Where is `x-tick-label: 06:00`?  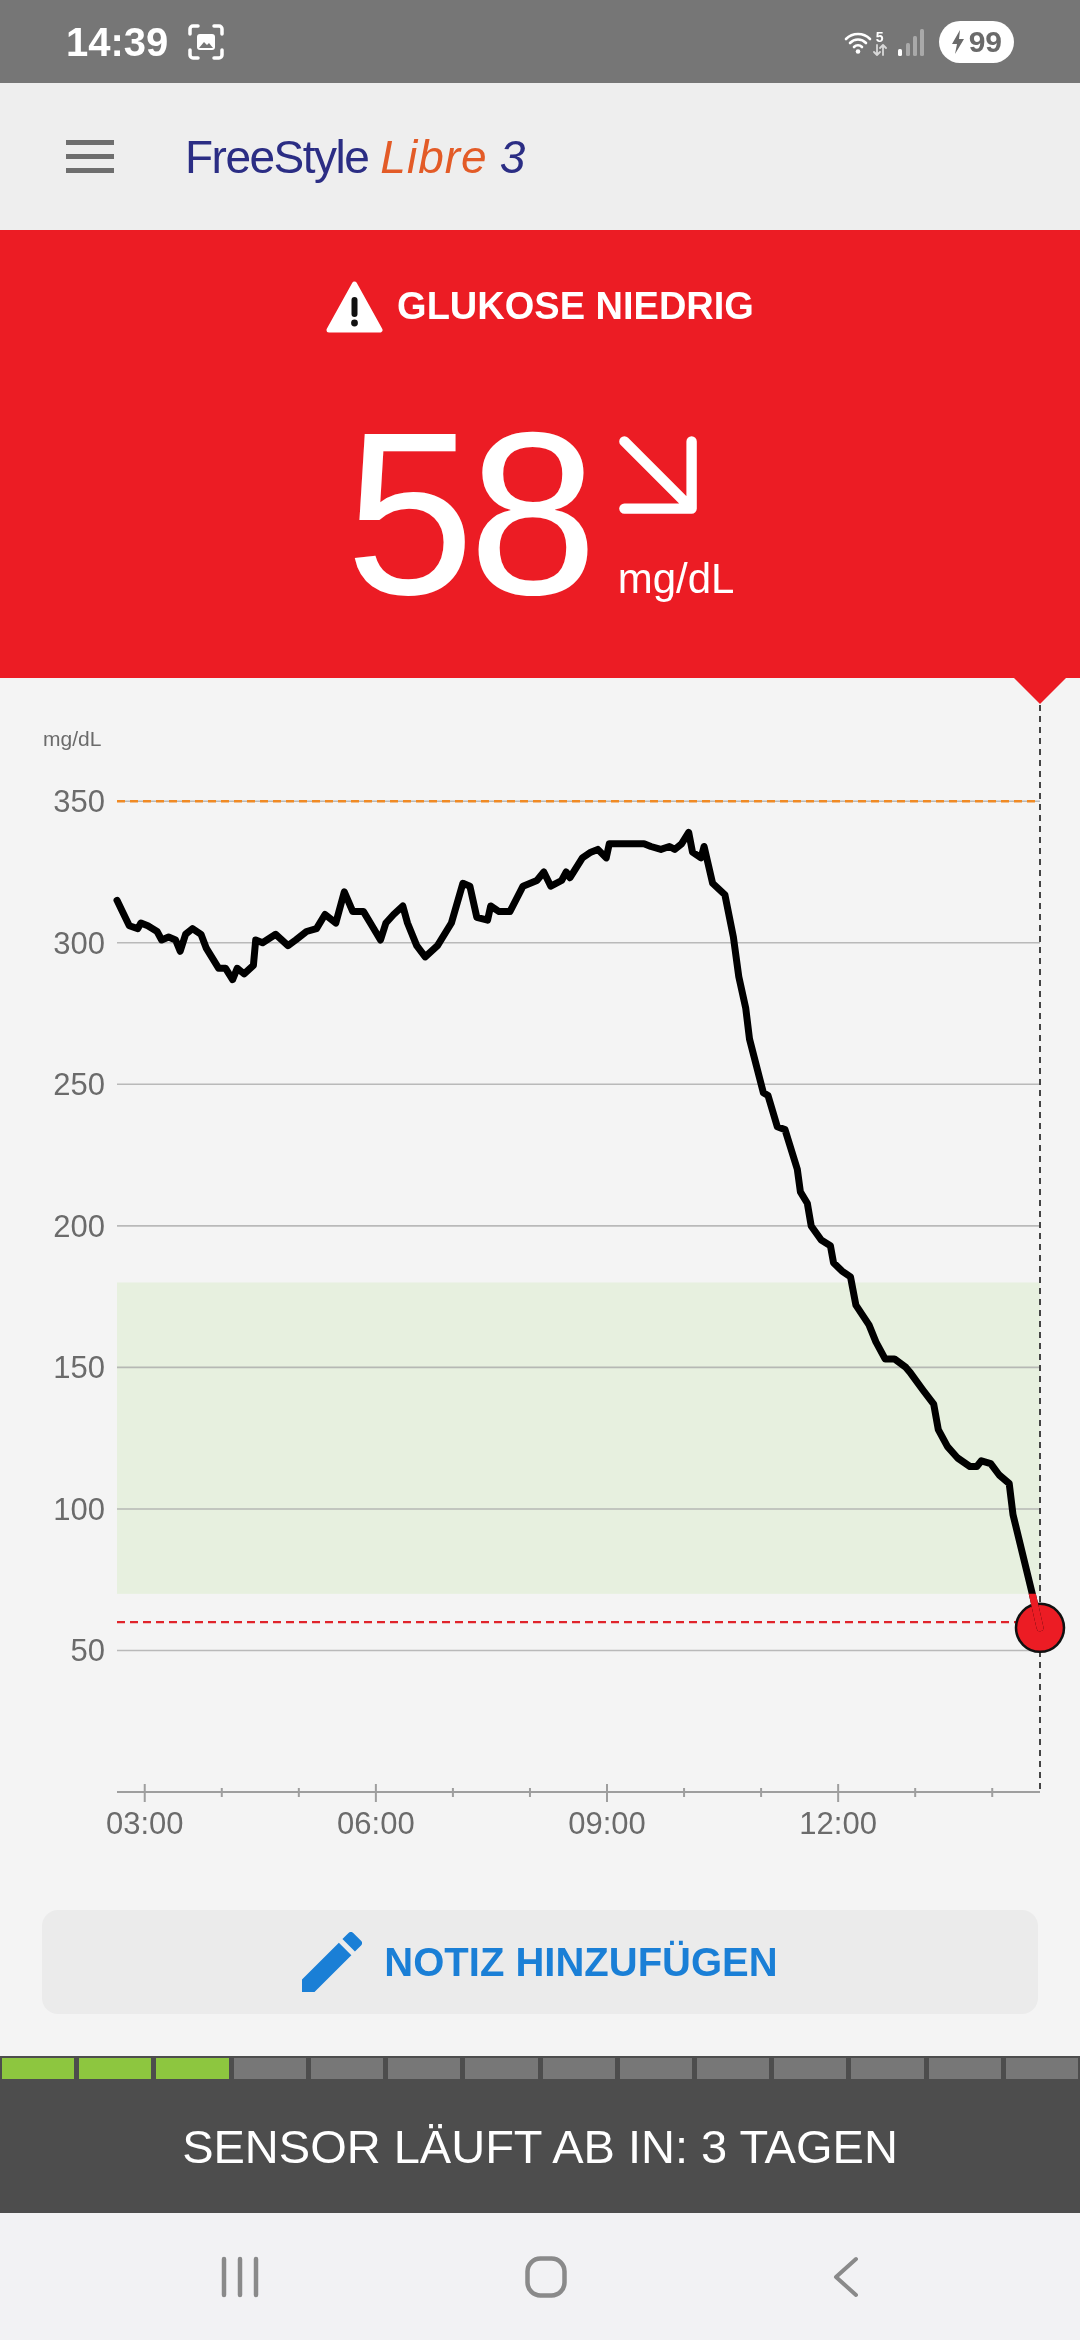
x-tick-label: 06:00 is located at coordinates (376, 1823).